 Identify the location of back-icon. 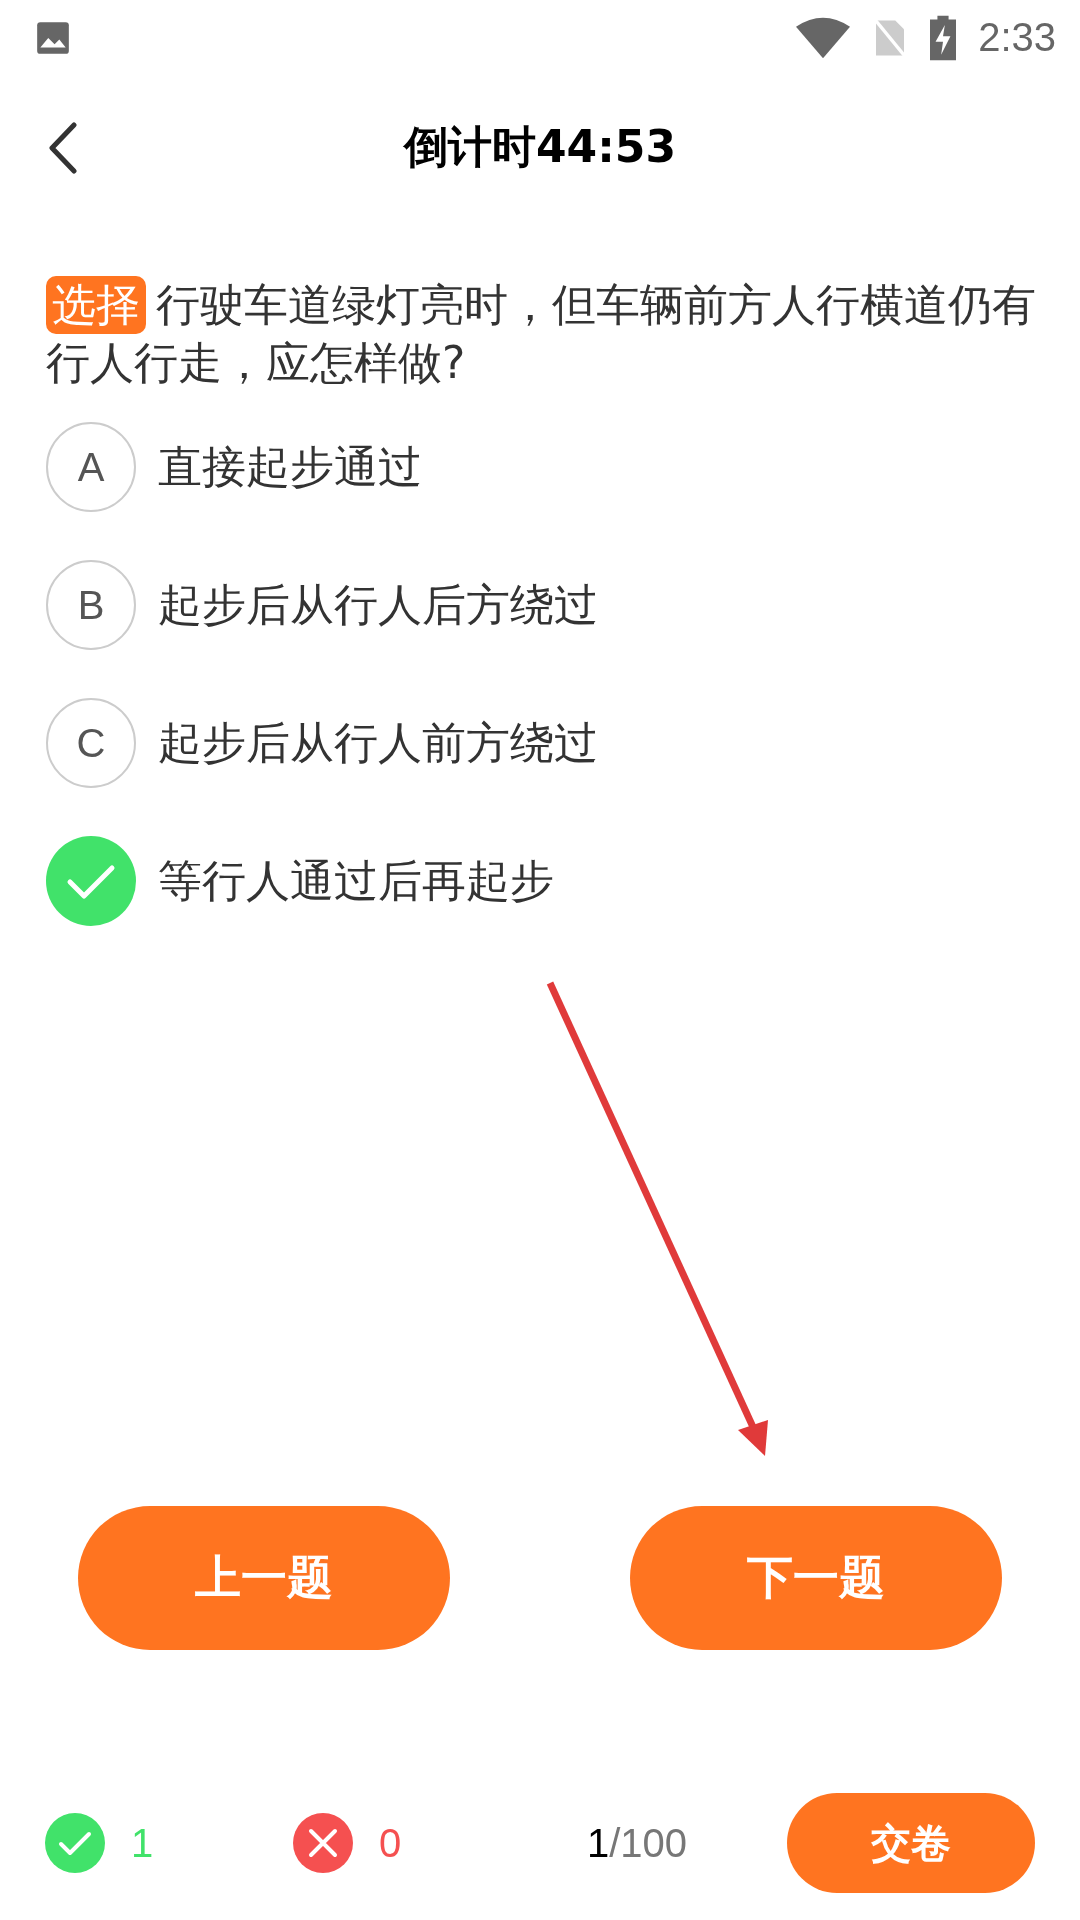
(63, 148).